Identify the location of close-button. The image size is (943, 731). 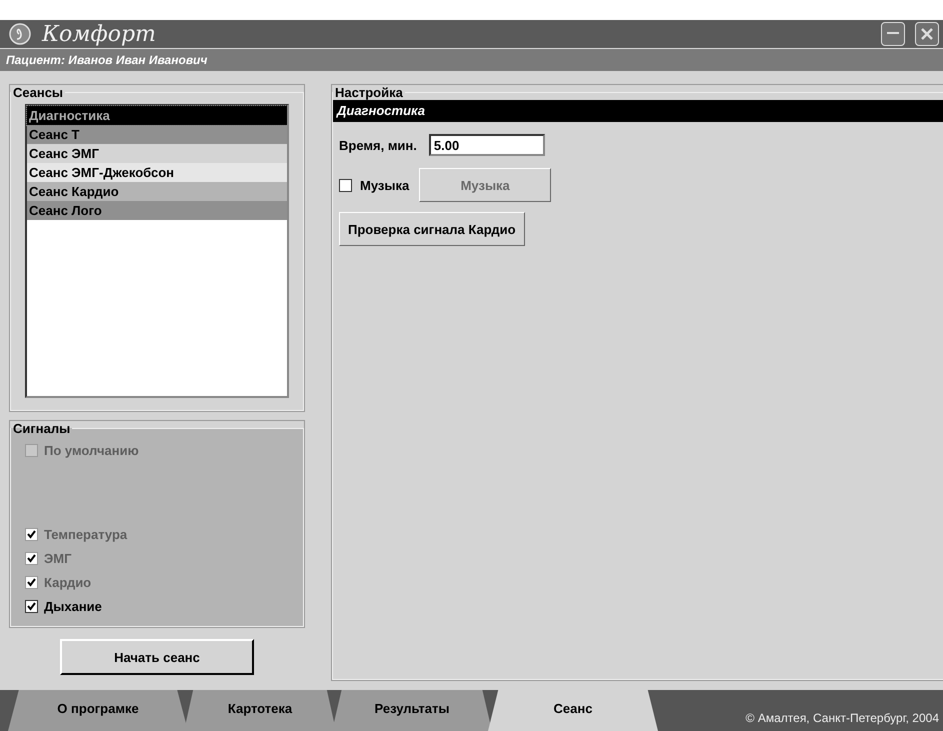
(927, 34).